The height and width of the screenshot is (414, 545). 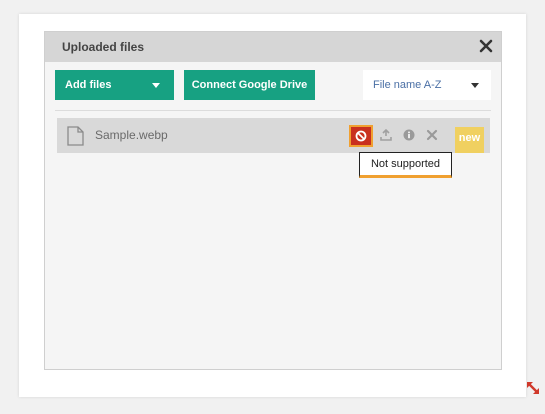 I want to click on sort-dropdown: File name A-Z, so click(x=427, y=85).